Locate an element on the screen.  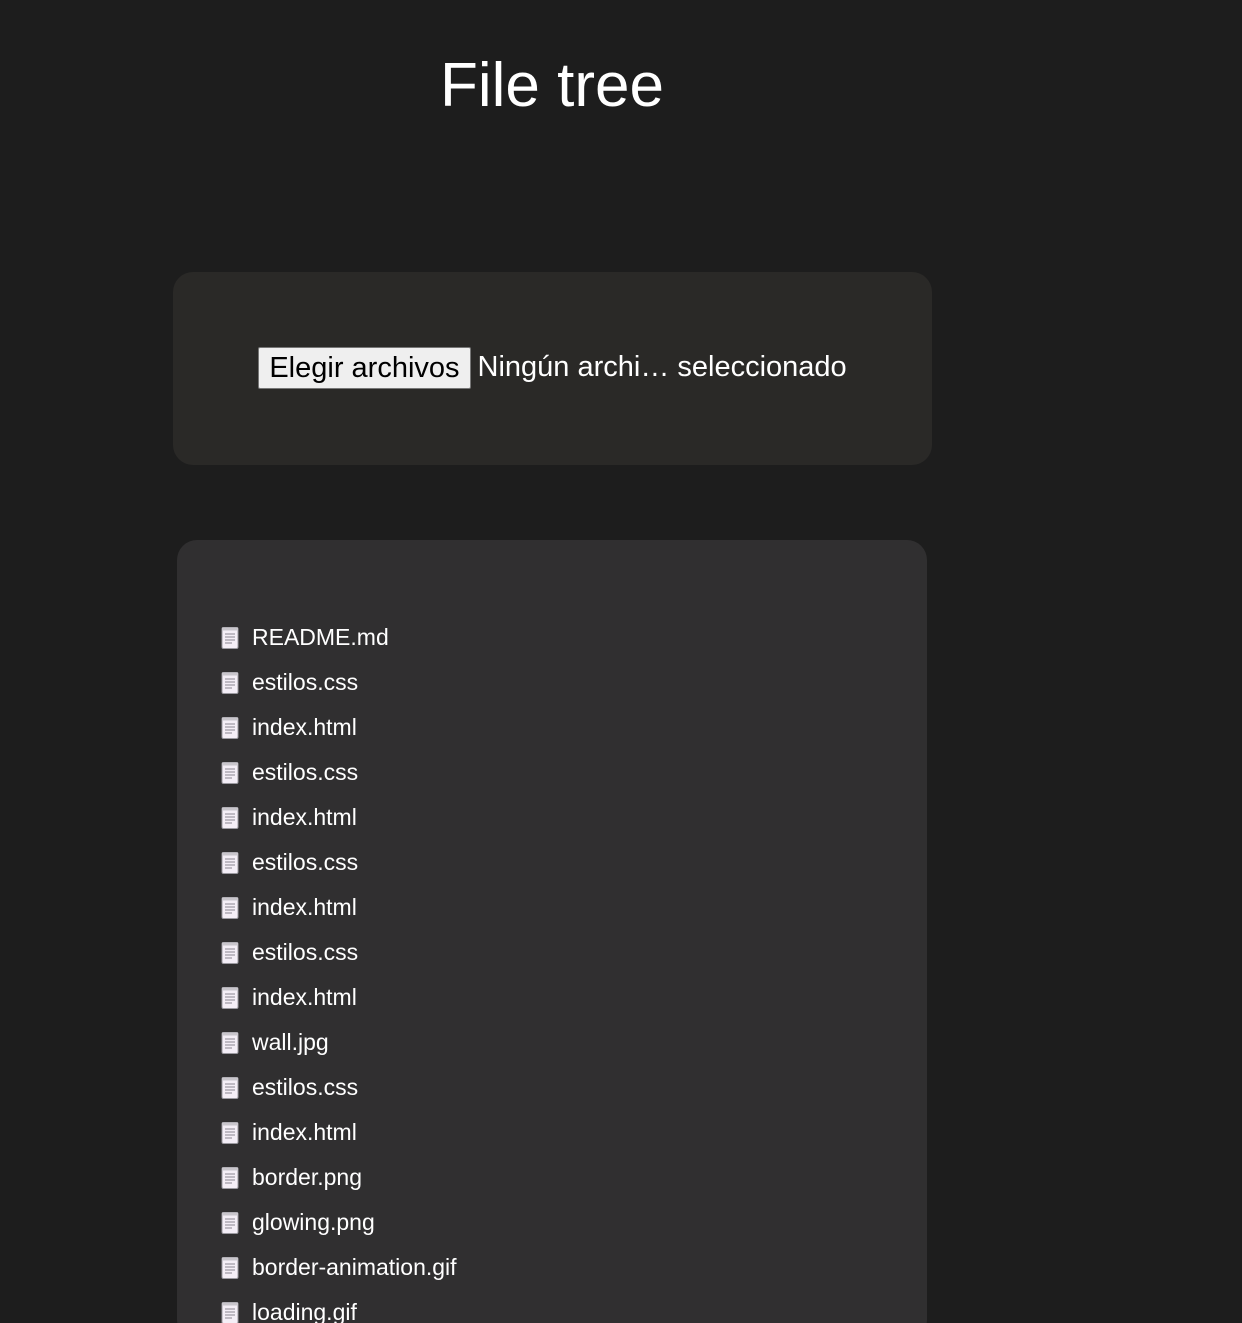
file-item: README.md is located at coordinates (339, 637).